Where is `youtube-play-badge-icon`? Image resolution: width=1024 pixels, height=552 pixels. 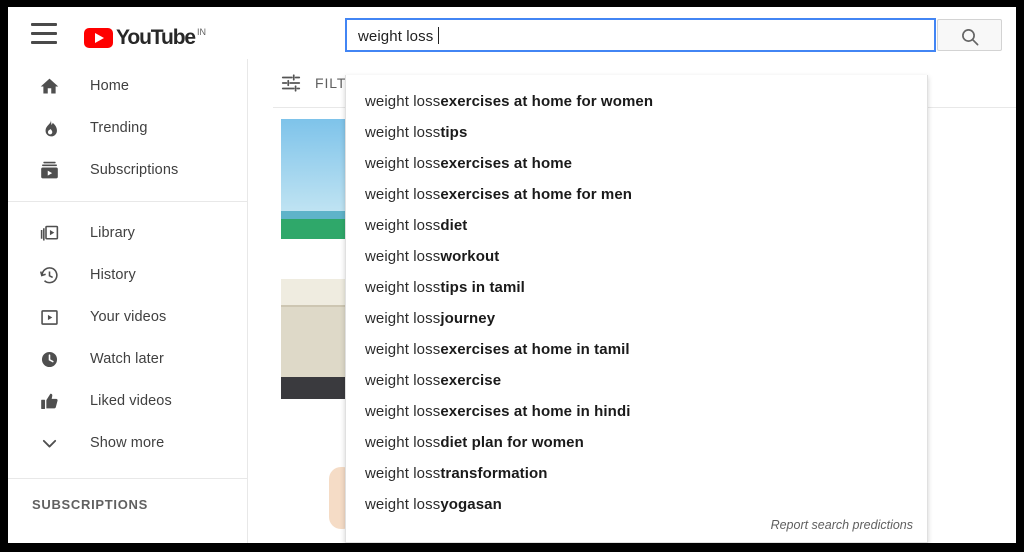
youtube-play-badge-icon is located at coordinates (98, 38).